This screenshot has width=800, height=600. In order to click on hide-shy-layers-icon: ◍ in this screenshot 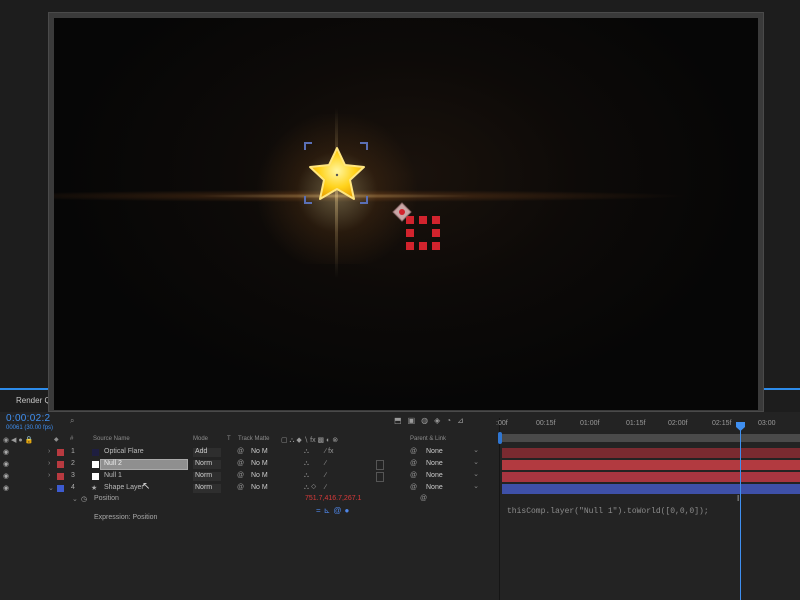, I will do `click(427, 420)`.